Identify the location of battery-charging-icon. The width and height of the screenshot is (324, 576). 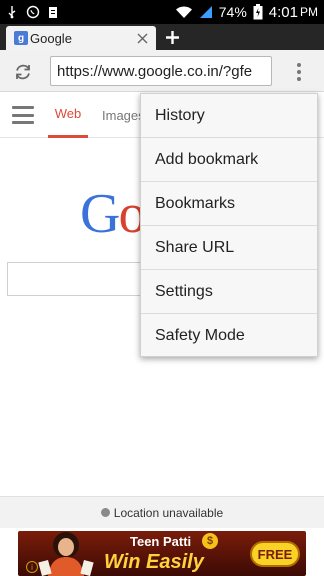
(258, 12).